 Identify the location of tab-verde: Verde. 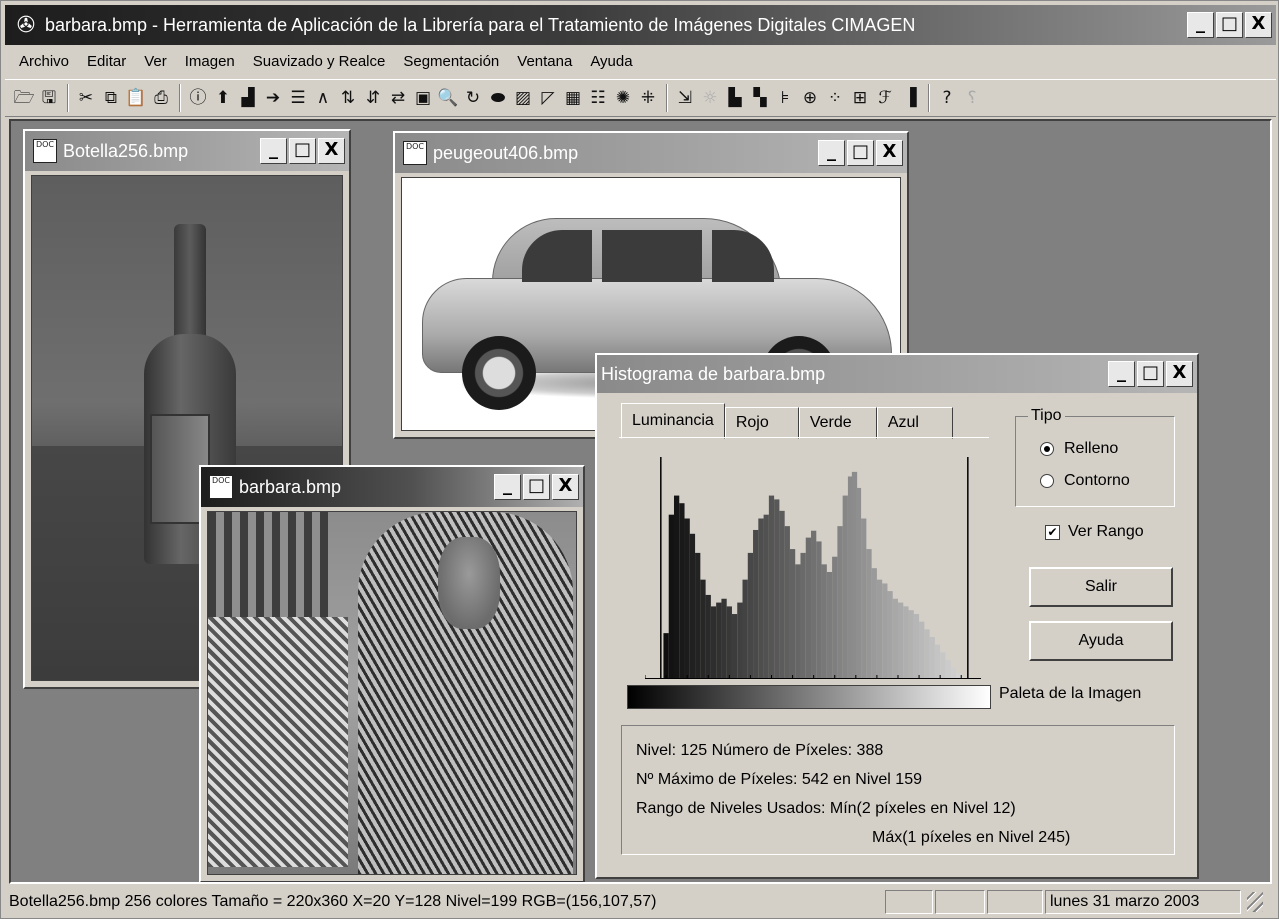
(837, 423).